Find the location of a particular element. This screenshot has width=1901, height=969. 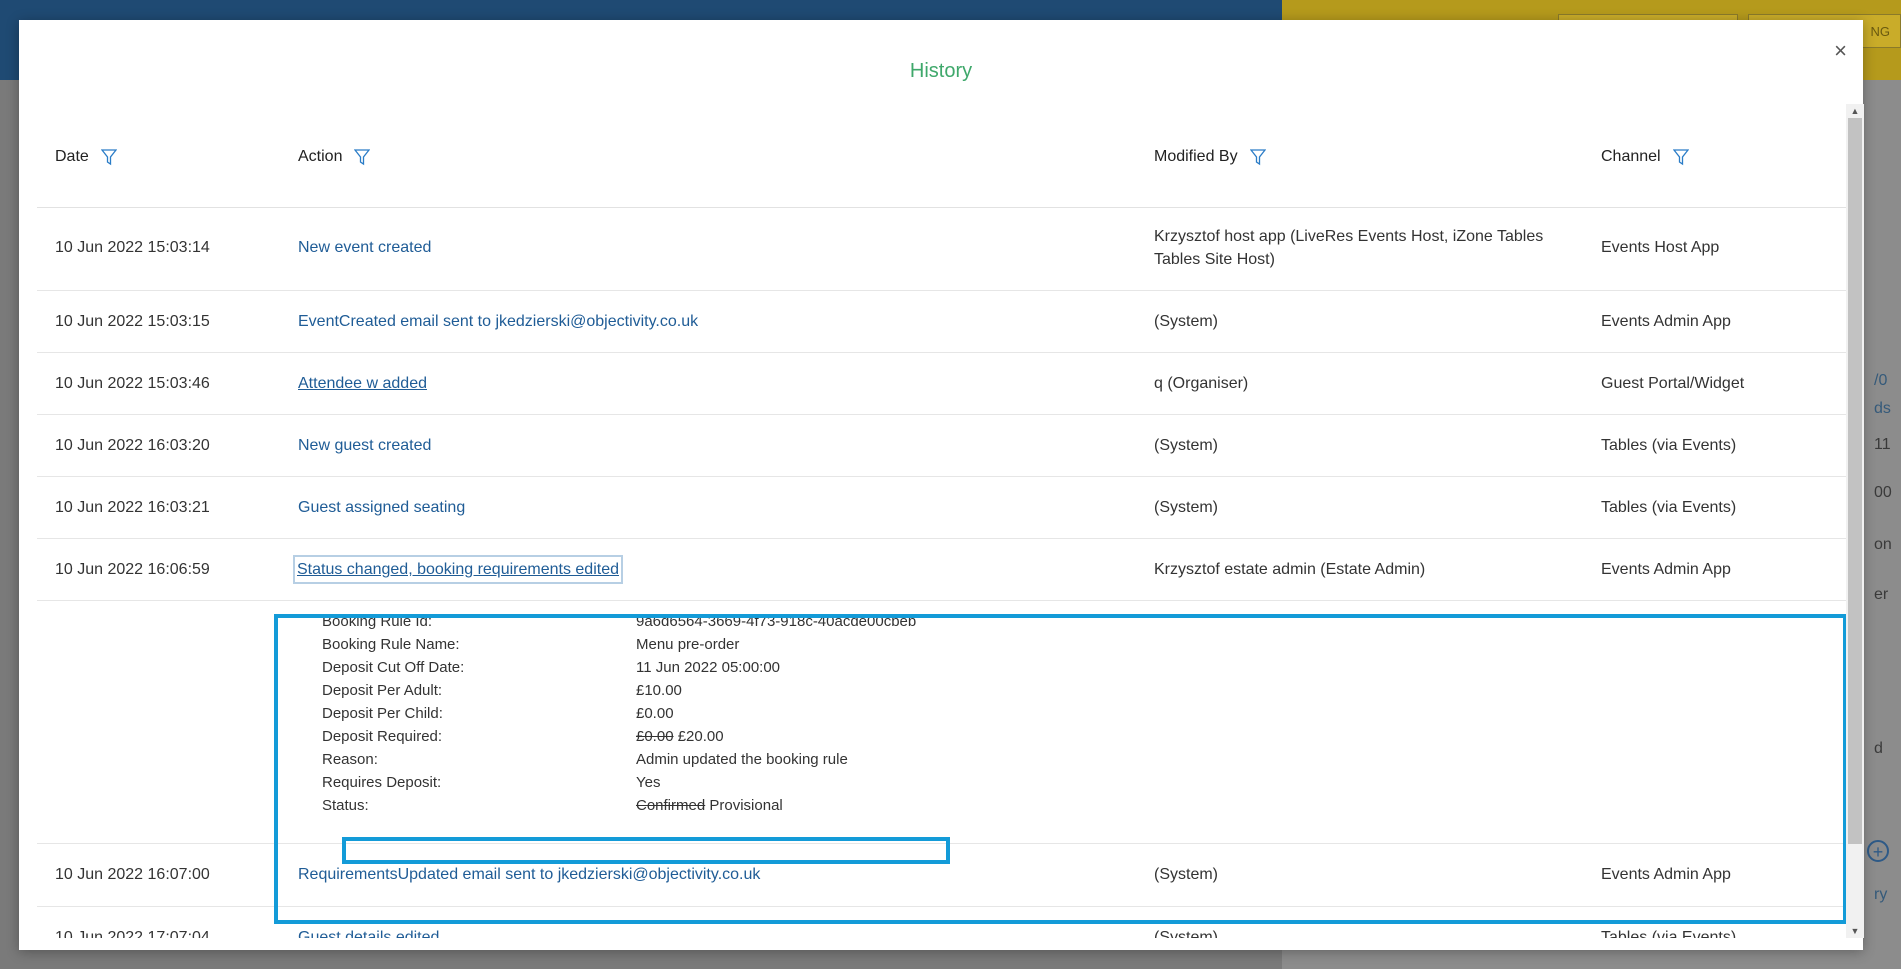

column-header-modified-by: Modified By is located at coordinates (1210, 157).